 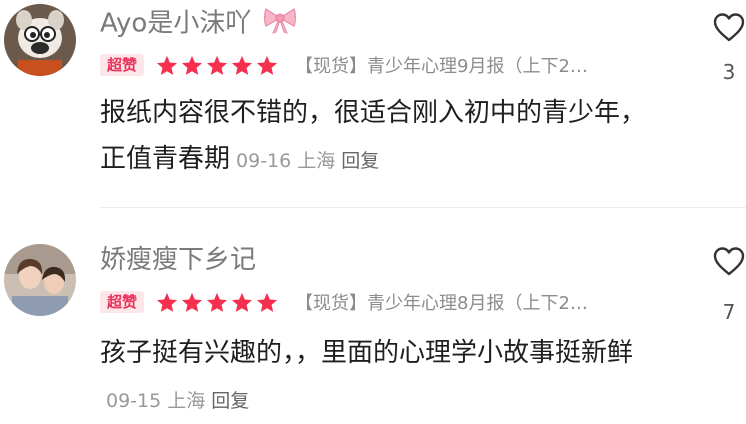 What do you see at coordinates (134, 401) in the screenshot?
I see `comment-date: 09-15` at bounding box center [134, 401].